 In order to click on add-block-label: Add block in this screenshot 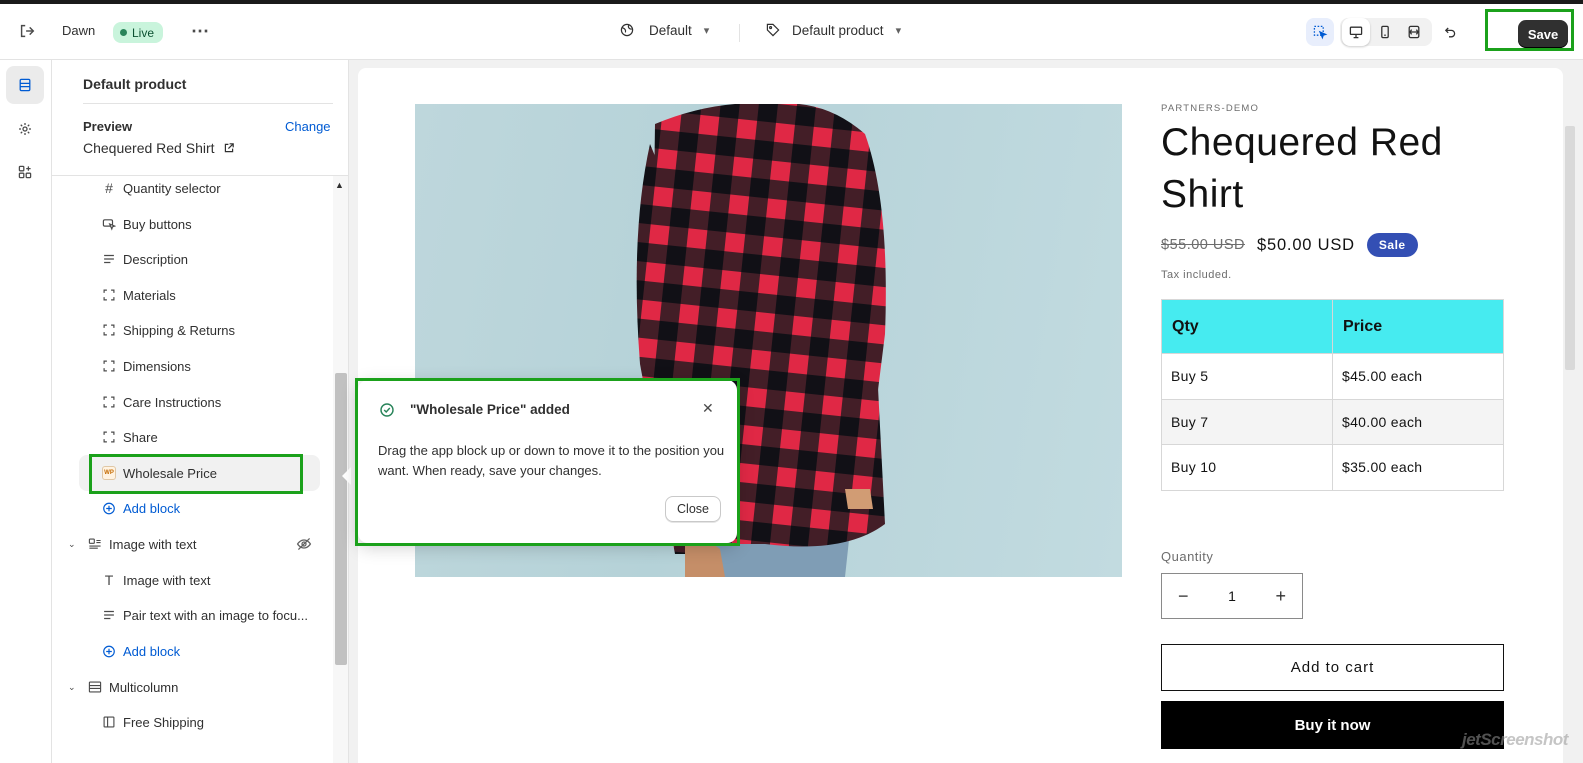, I will do `click(152, 651)`.